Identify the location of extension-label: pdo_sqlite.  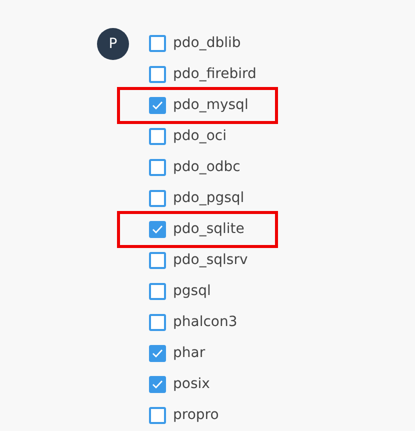
(208, 229).